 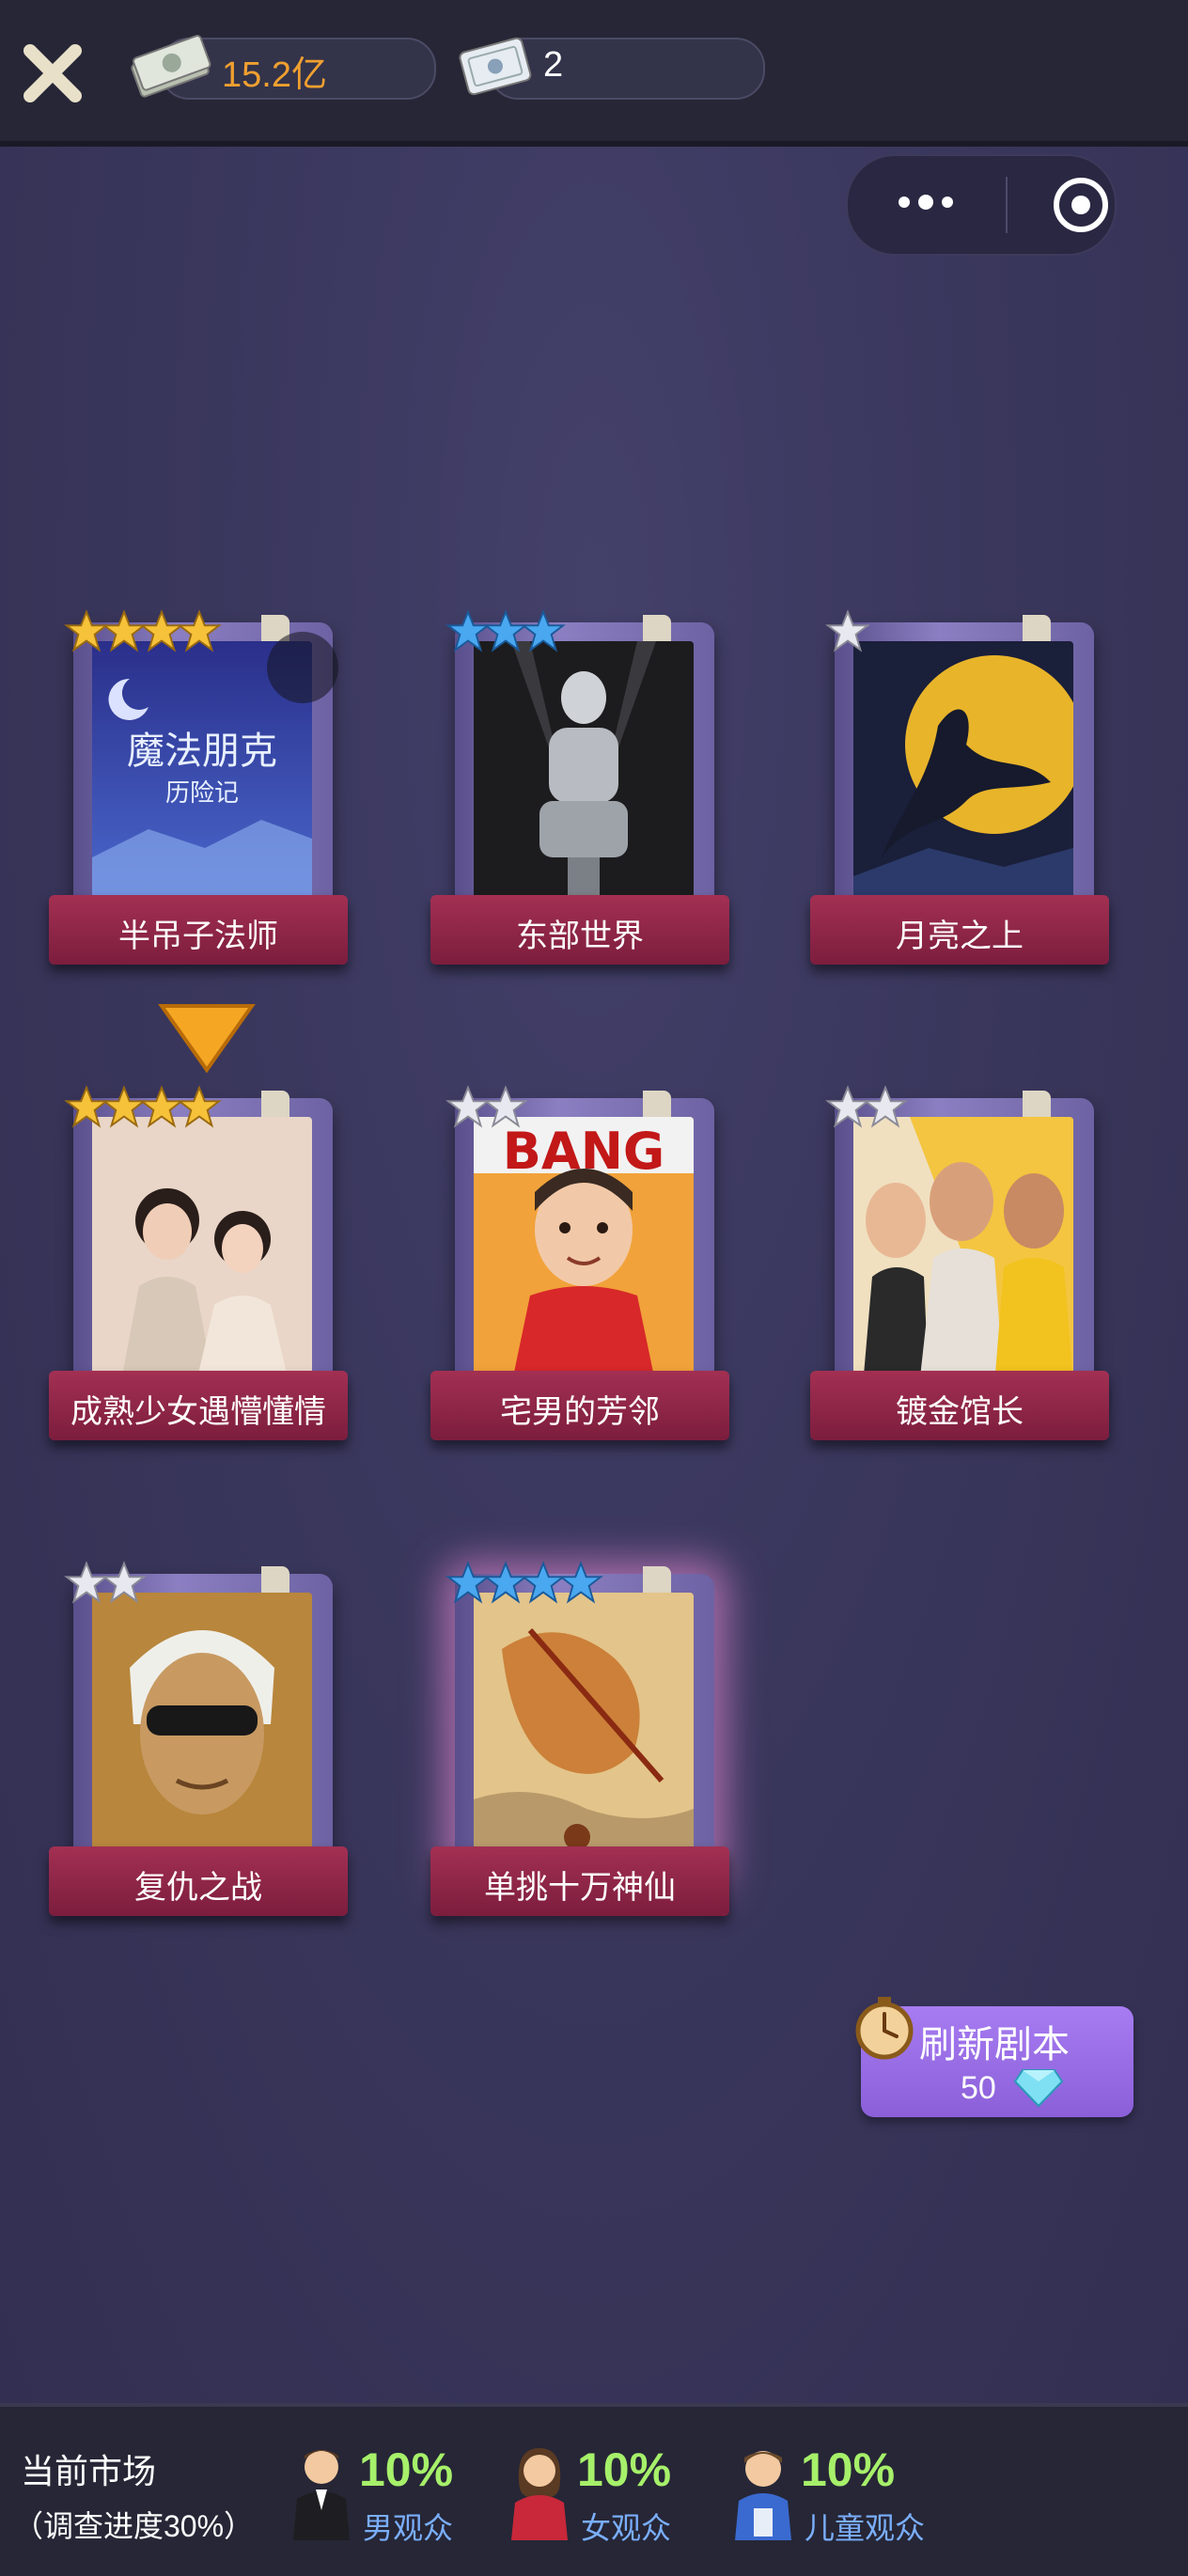 I want to click on script-card: 复仇之战, so click(x=202, y=1750).